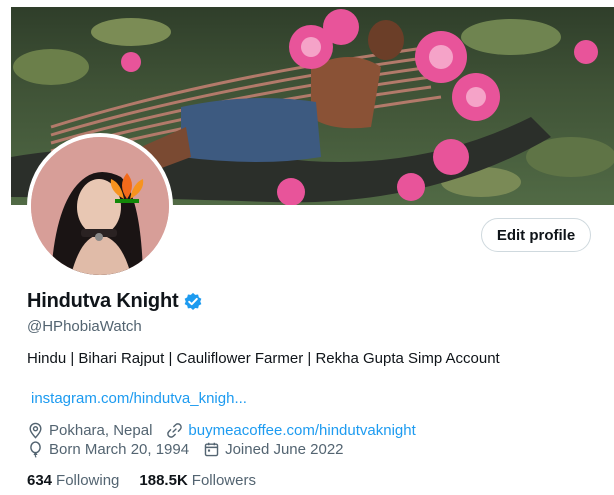  I want to click on balloon-icon, so click(35, 449).